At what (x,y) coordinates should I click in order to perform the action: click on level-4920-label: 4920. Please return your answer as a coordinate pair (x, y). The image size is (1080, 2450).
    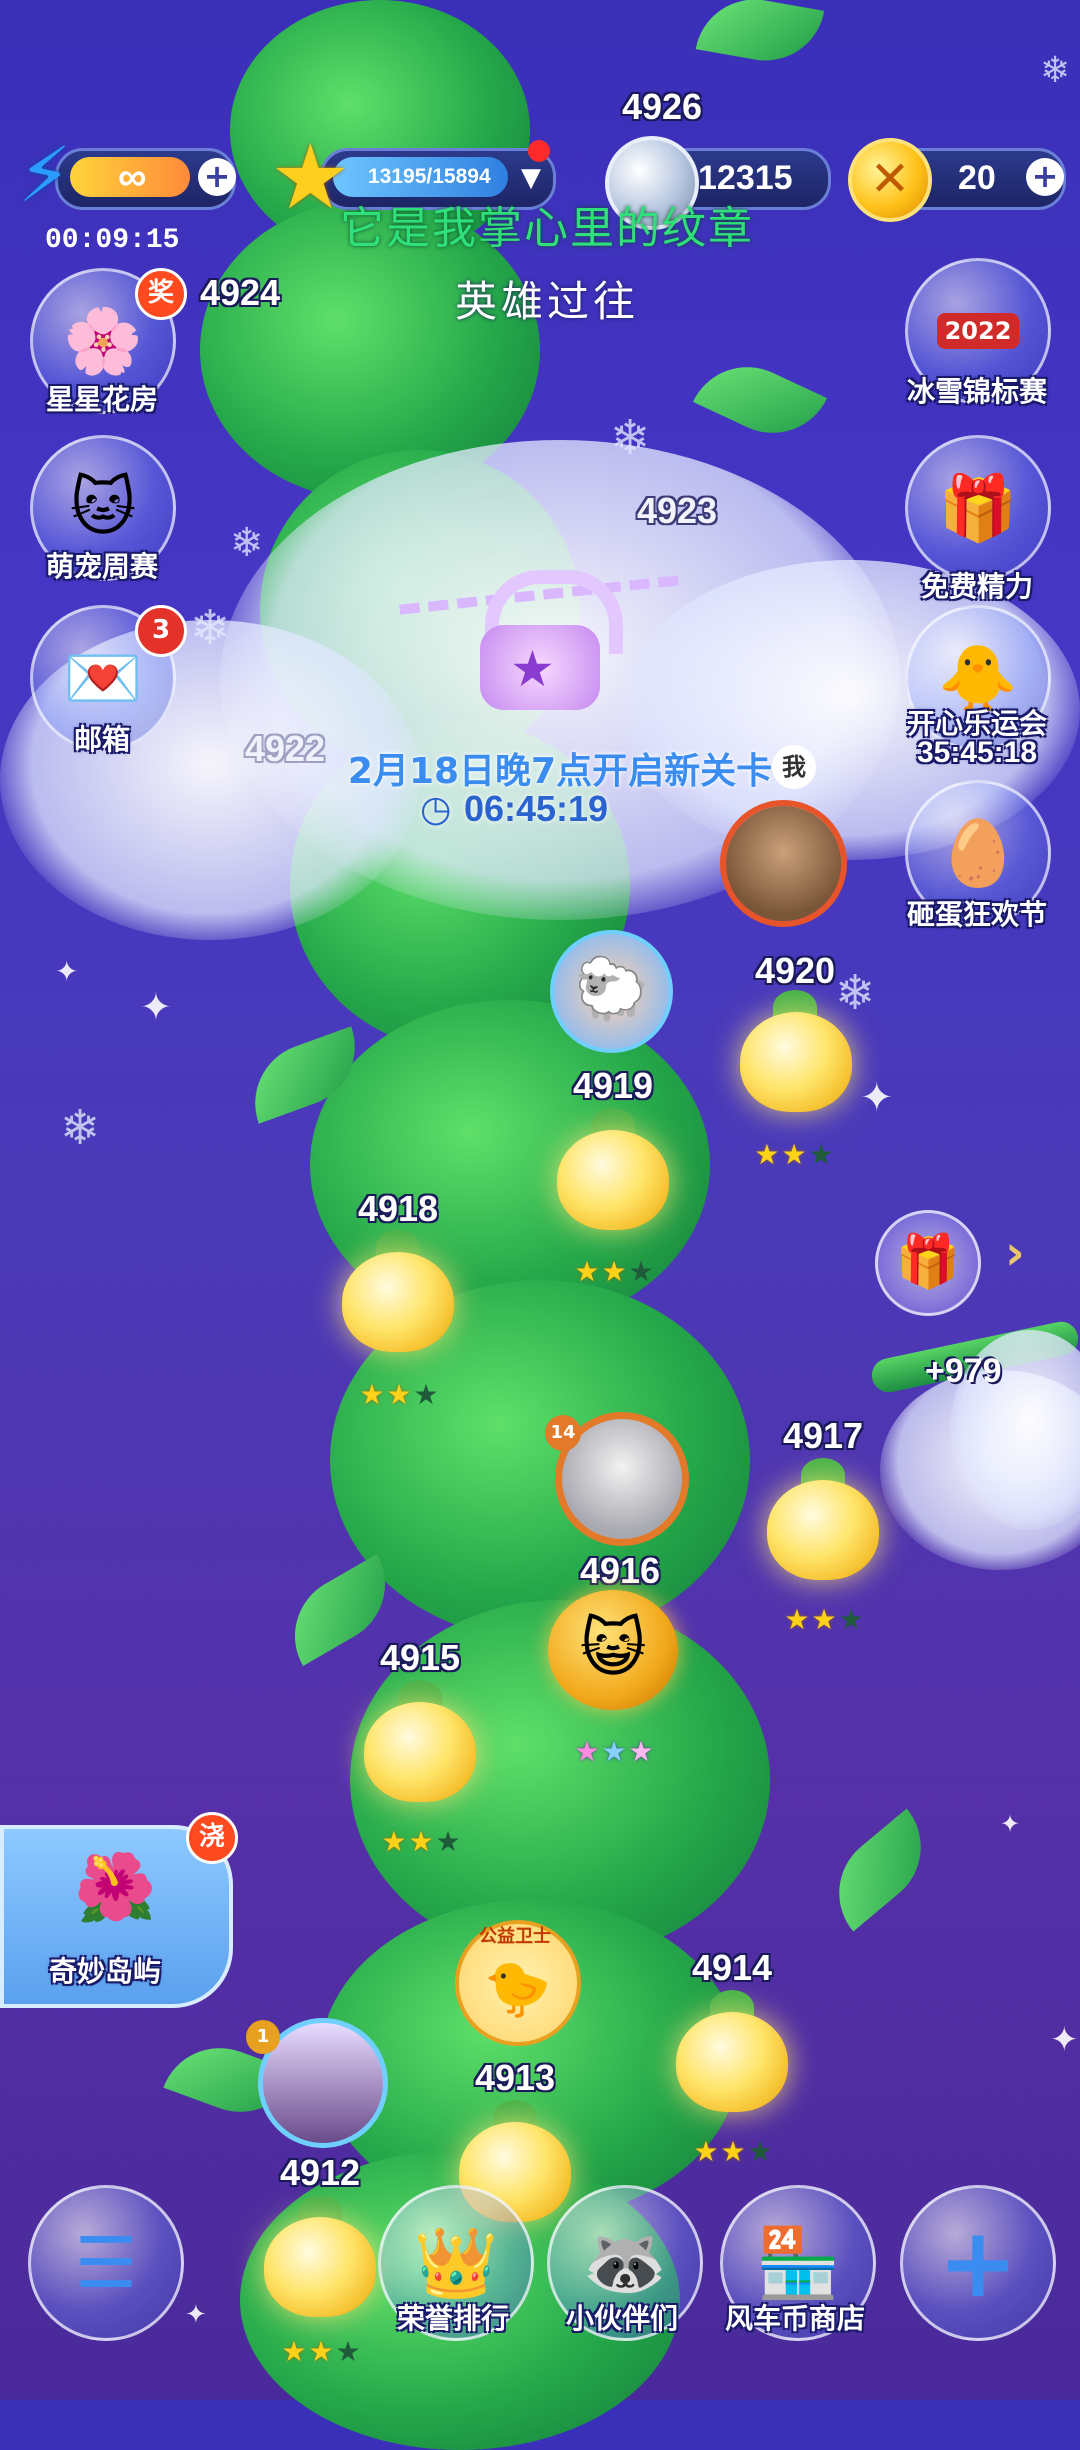
    Looking at the image, I should click on (795, 970).